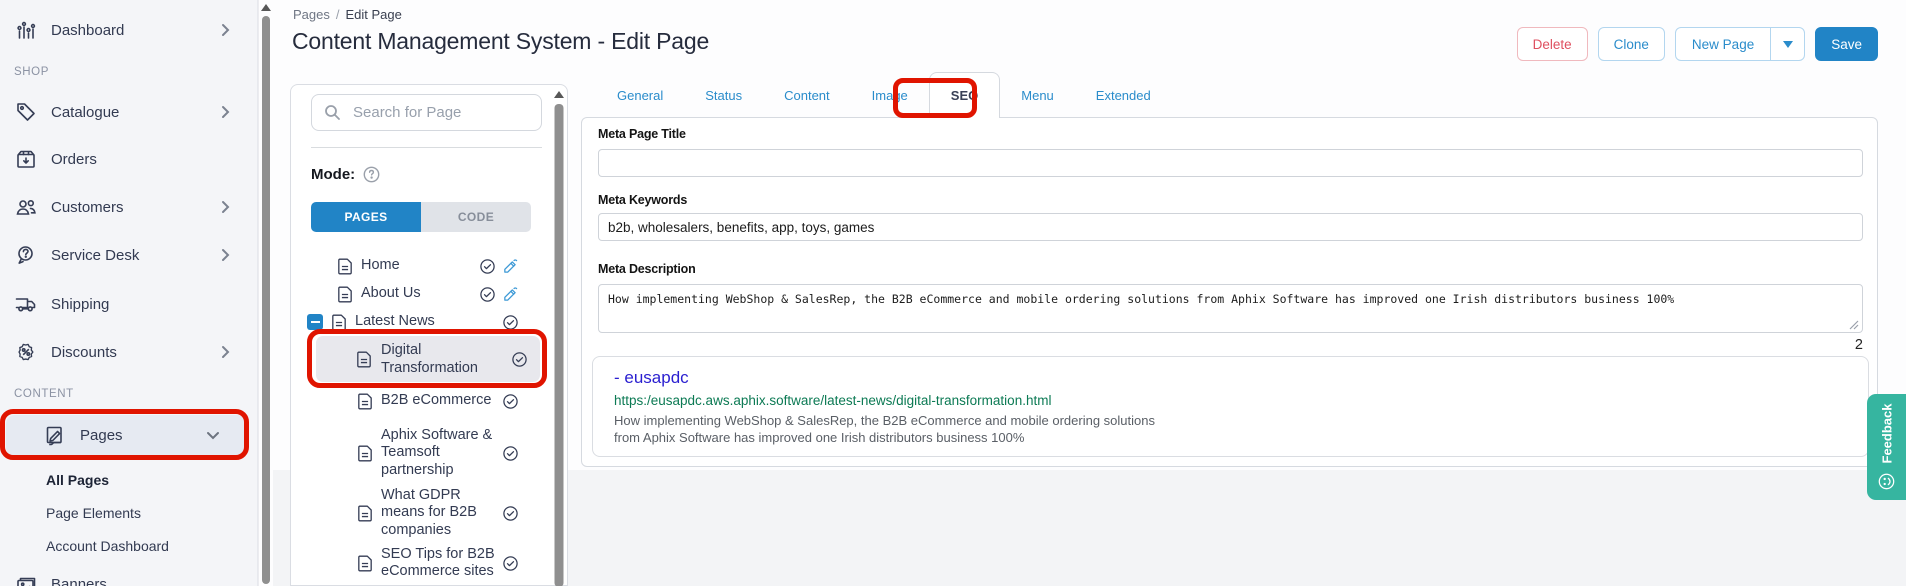 The height and width of the screenshot is (586, 1906). Describe the element at coordinates (1887, 433) in the screenshot. I see `feedback-label: Feedback` at that location.